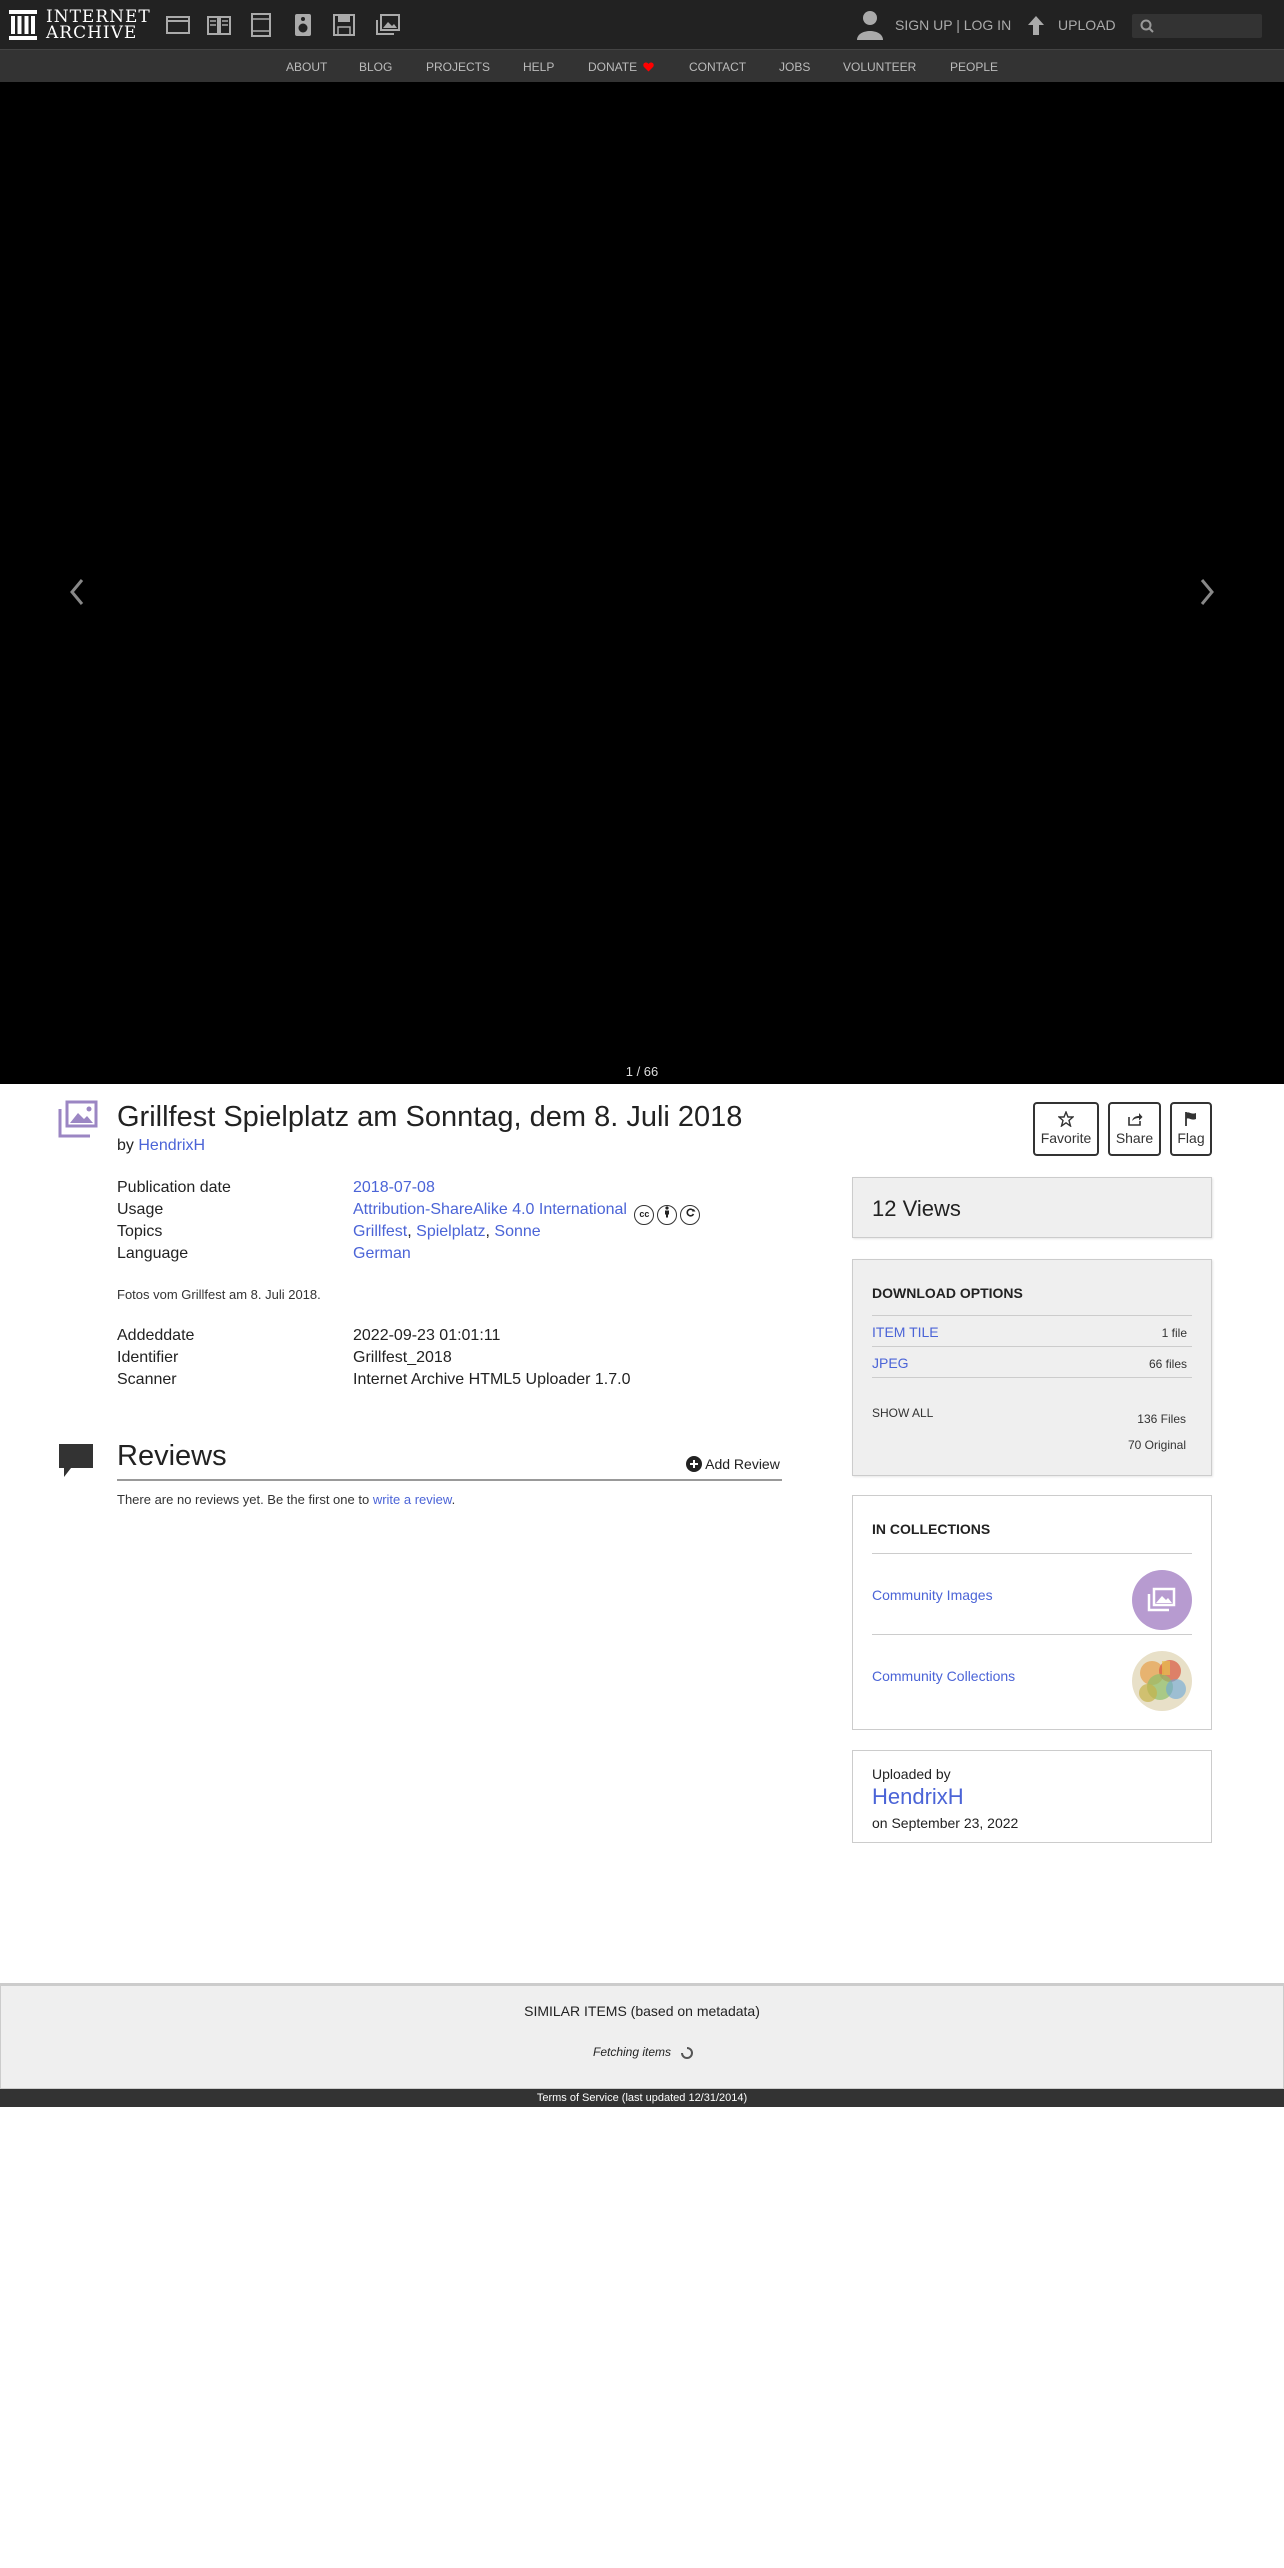 This screenshot has width=1284, height=2568. What do you see at coordinates (1197, 26) in the screenshot?
I see `search-input` at bounding box center [1197, 26].